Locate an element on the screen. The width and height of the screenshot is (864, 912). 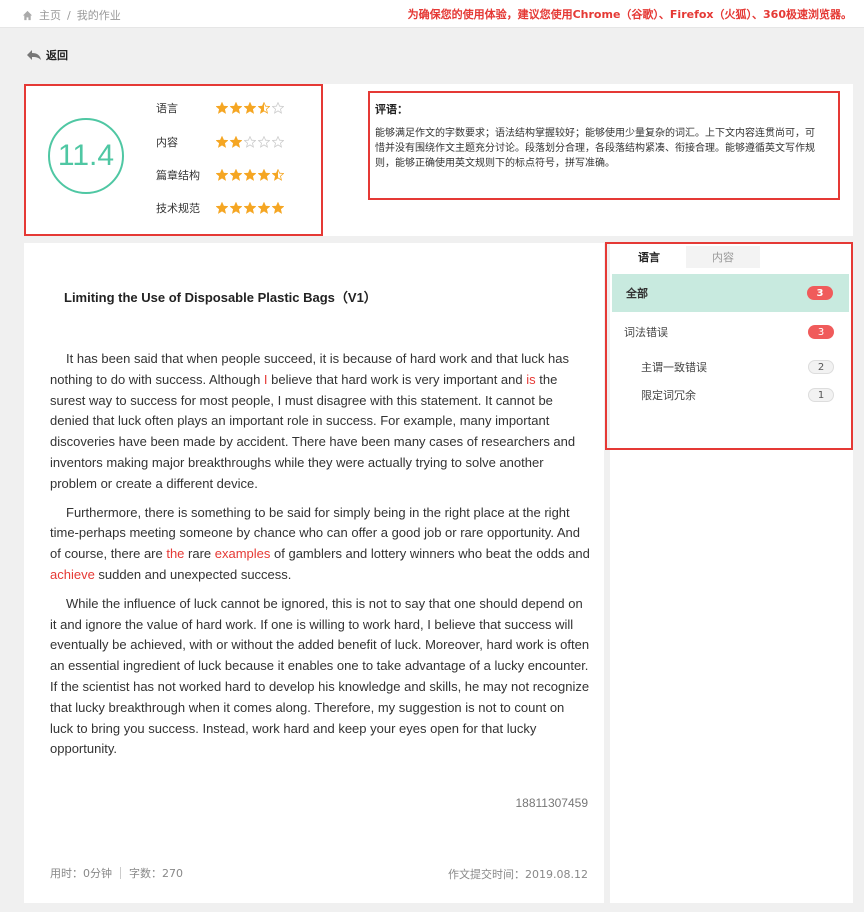
rating-row: 篇章结构 is located at coordinates (220, 175).